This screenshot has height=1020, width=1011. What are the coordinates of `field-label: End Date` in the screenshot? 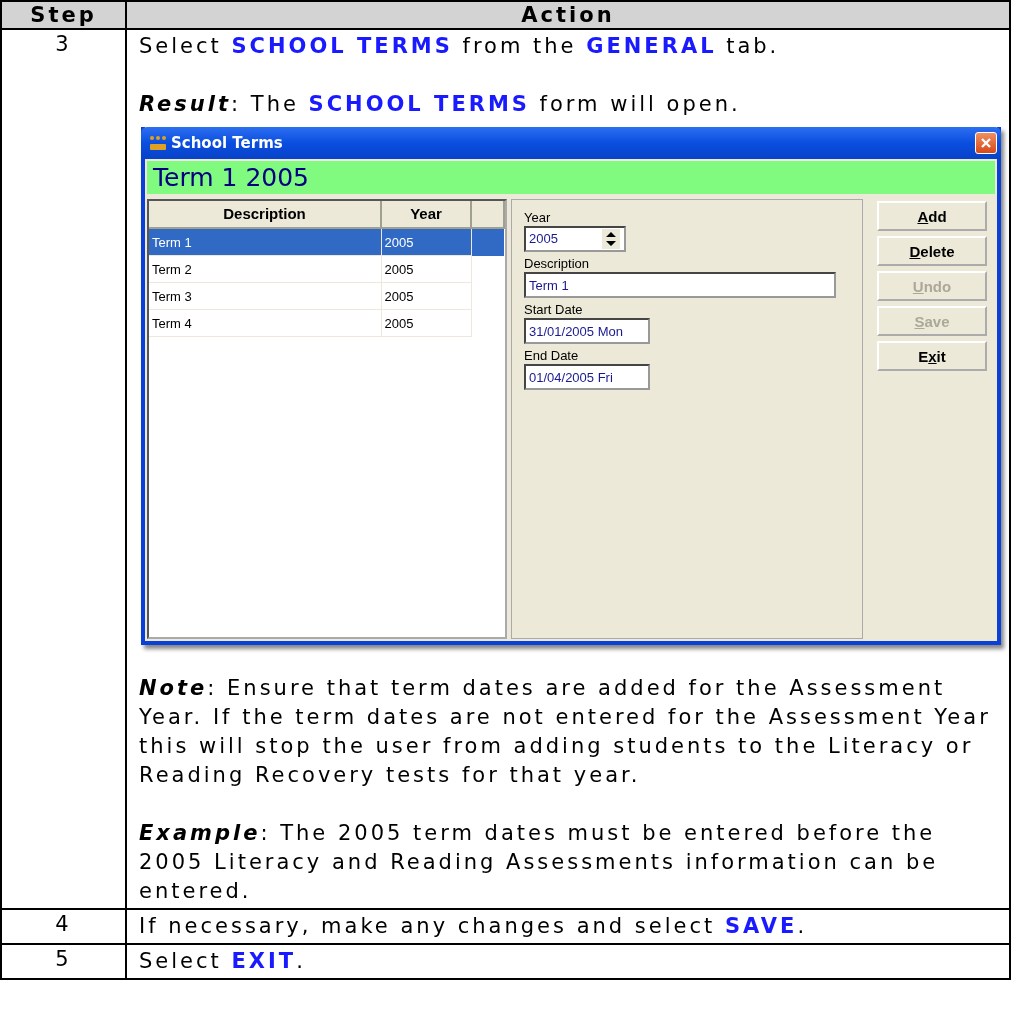 It's located at (551, 356).